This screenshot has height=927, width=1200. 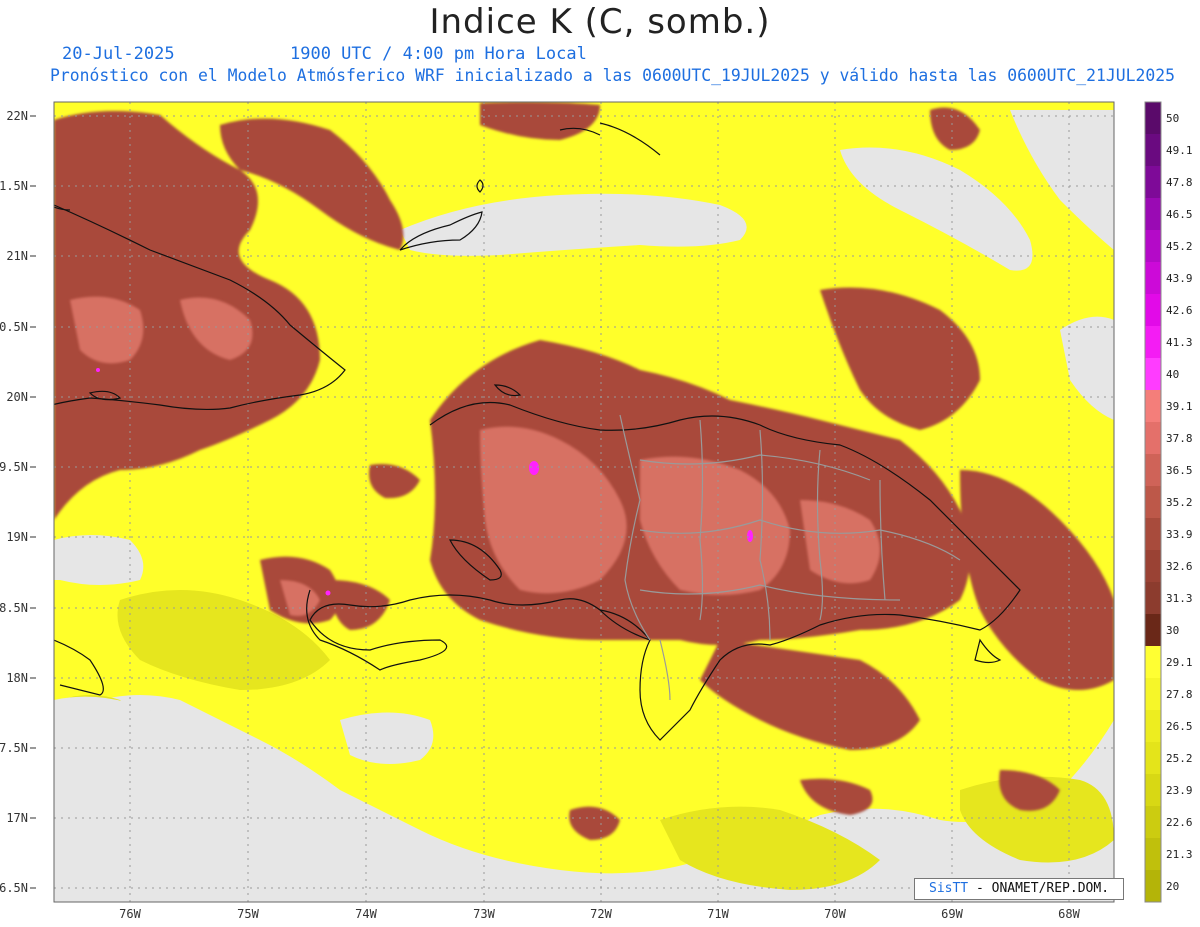 What do you see at coordinates (14, 327) in the screenshot?
I see `lat-label: 20.5N` at bounding box center [14, 327].